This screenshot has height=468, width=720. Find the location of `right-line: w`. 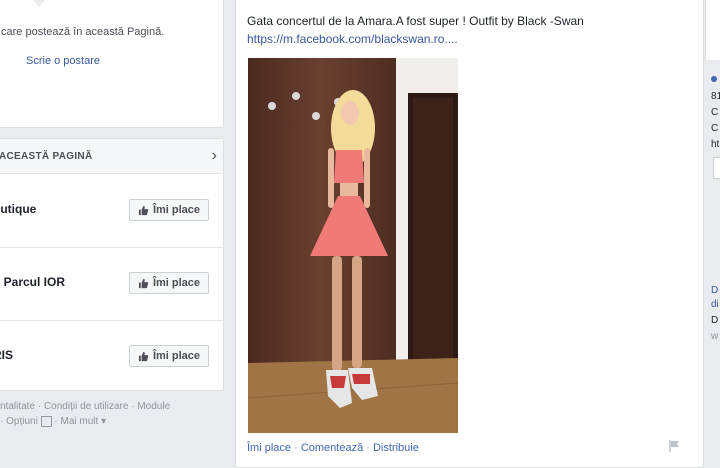

right-line: w is located at coordinates (715, 336).